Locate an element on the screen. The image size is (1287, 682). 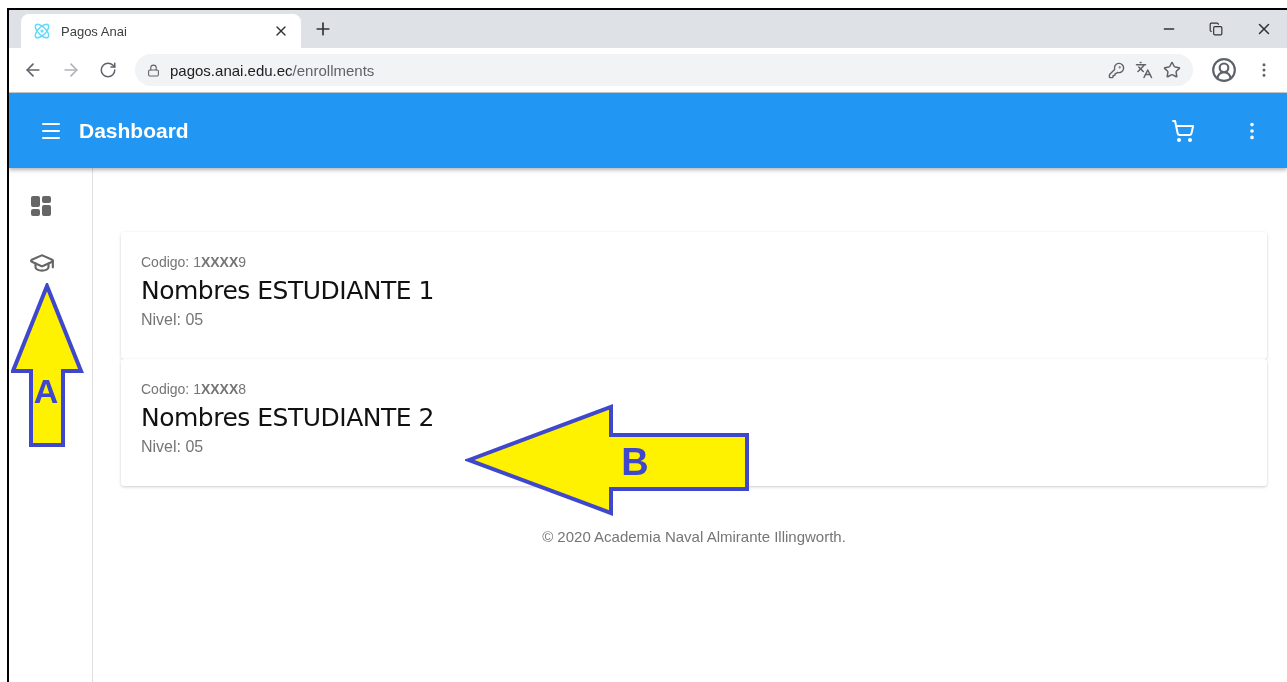
app-title: Dashboard is located at coordinates (134, 130).